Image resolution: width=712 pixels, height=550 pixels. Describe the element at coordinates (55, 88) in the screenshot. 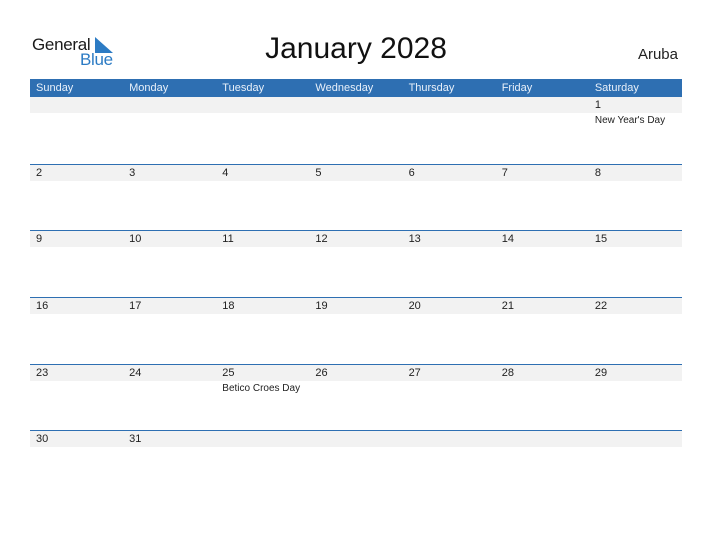

I see `weekday-sunday: Sunday` at that location.